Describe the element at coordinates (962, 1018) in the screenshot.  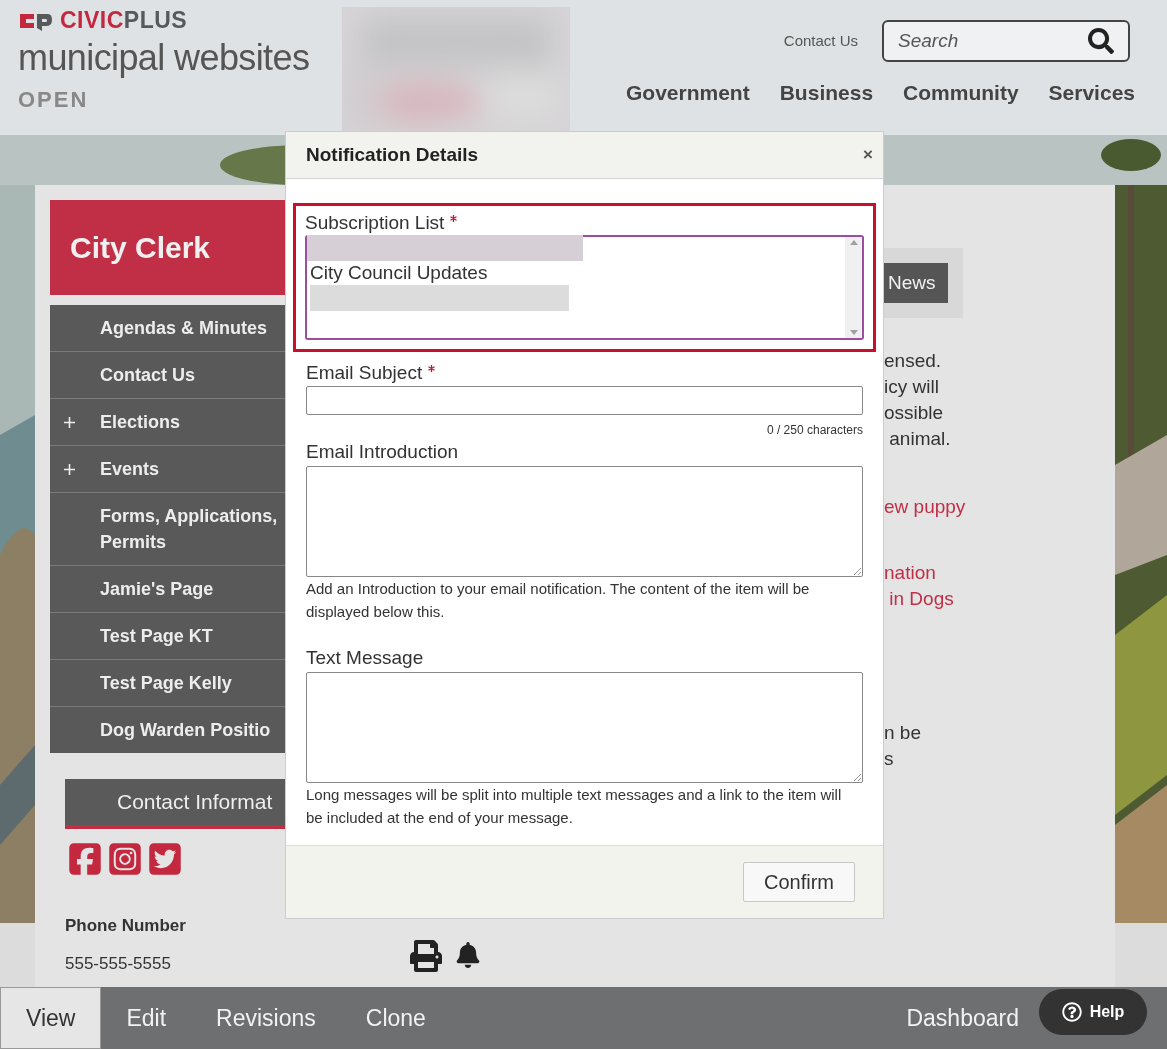
I see `dashboard-link: Dashboard` at that location.